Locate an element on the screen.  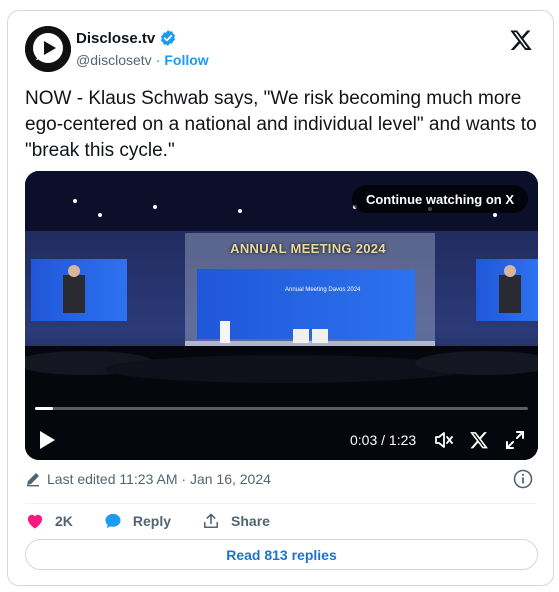
avatar is located at coordinates (48, 49).